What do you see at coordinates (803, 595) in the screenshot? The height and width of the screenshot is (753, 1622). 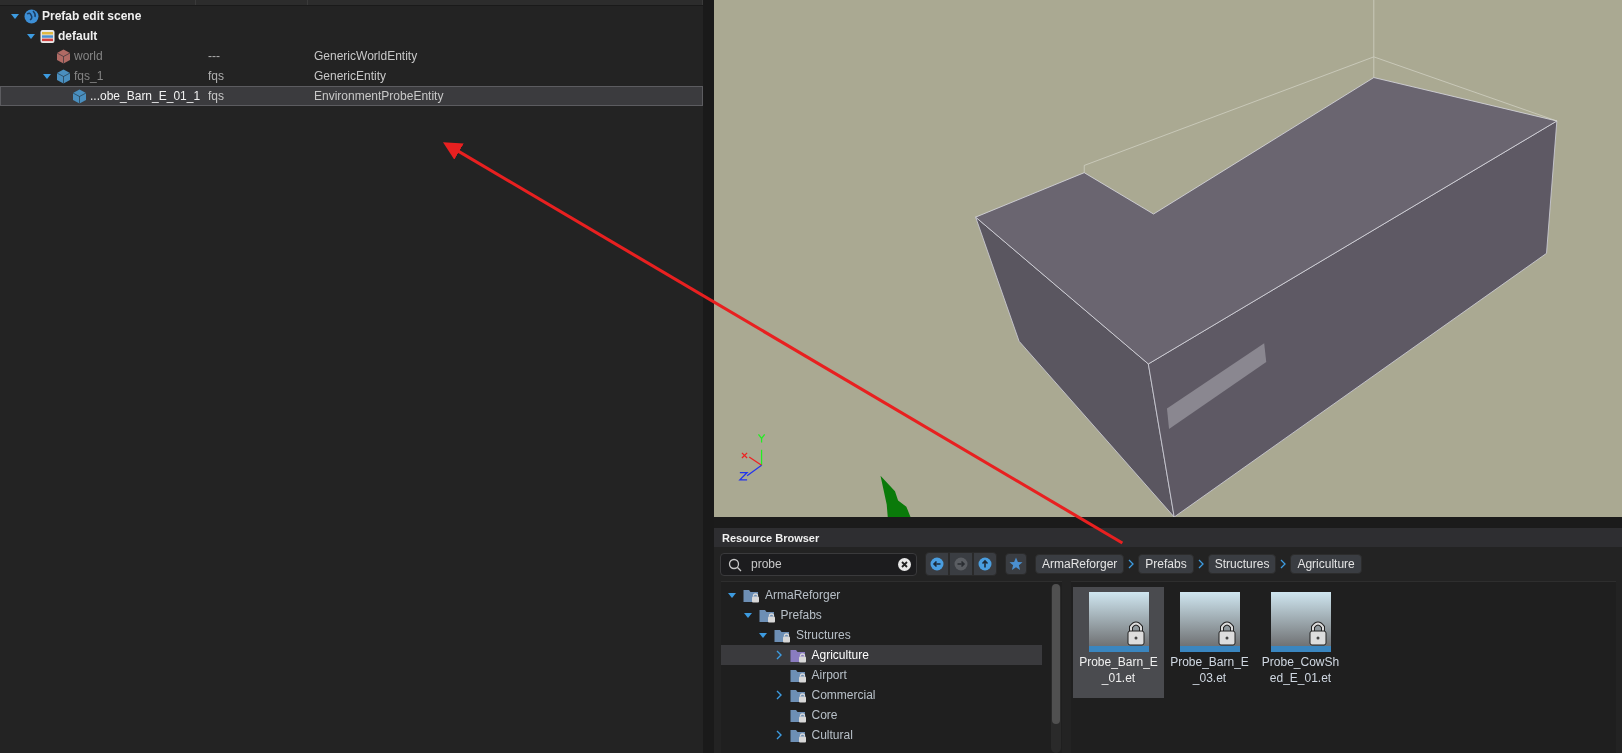 I see `folder-name: ArmaReforger` at bounding box center [803, 595].